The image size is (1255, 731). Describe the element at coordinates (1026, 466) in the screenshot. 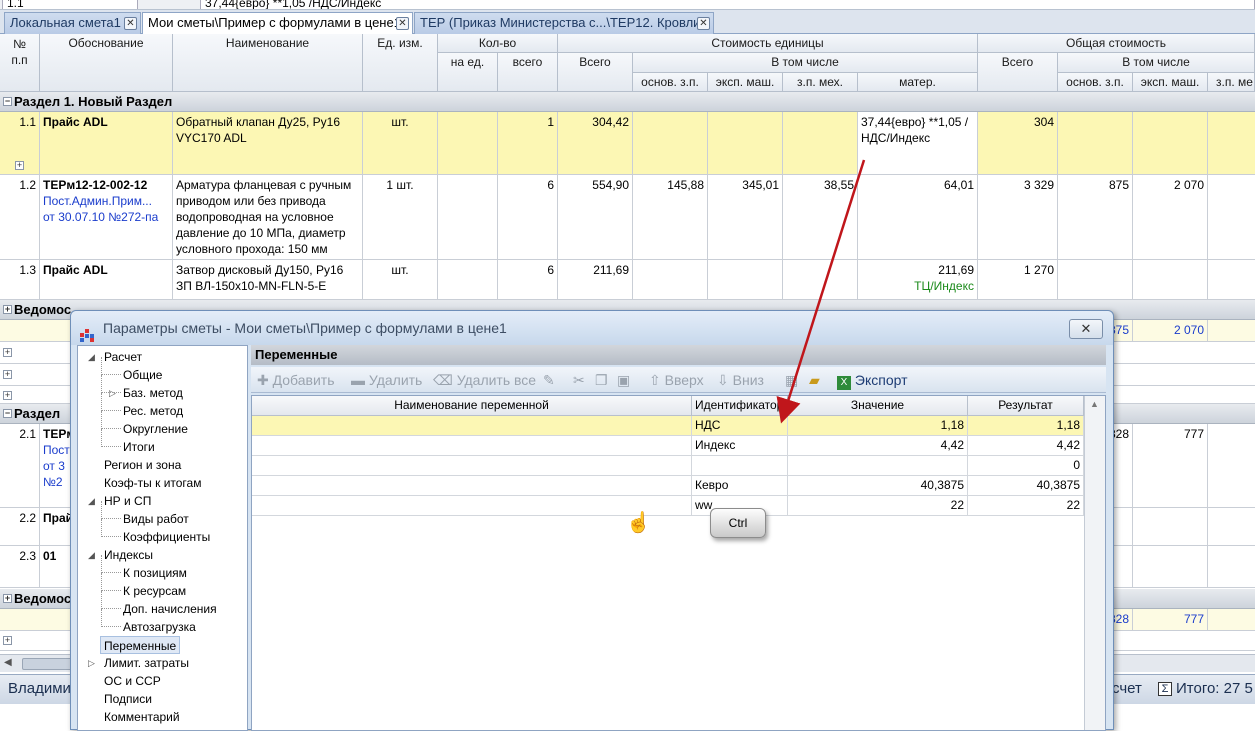

I see `variable-result-cell: 0` at that location.